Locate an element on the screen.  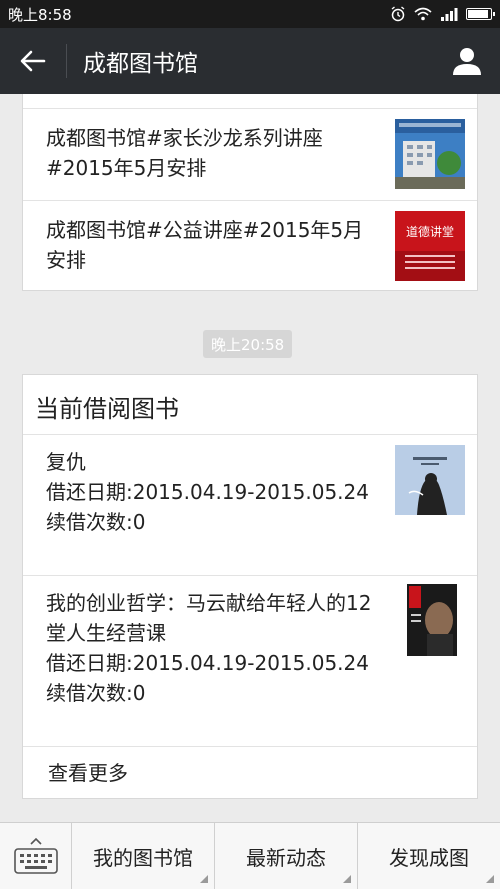
keyboard-toggle-button is located at coordinates (36, 856).